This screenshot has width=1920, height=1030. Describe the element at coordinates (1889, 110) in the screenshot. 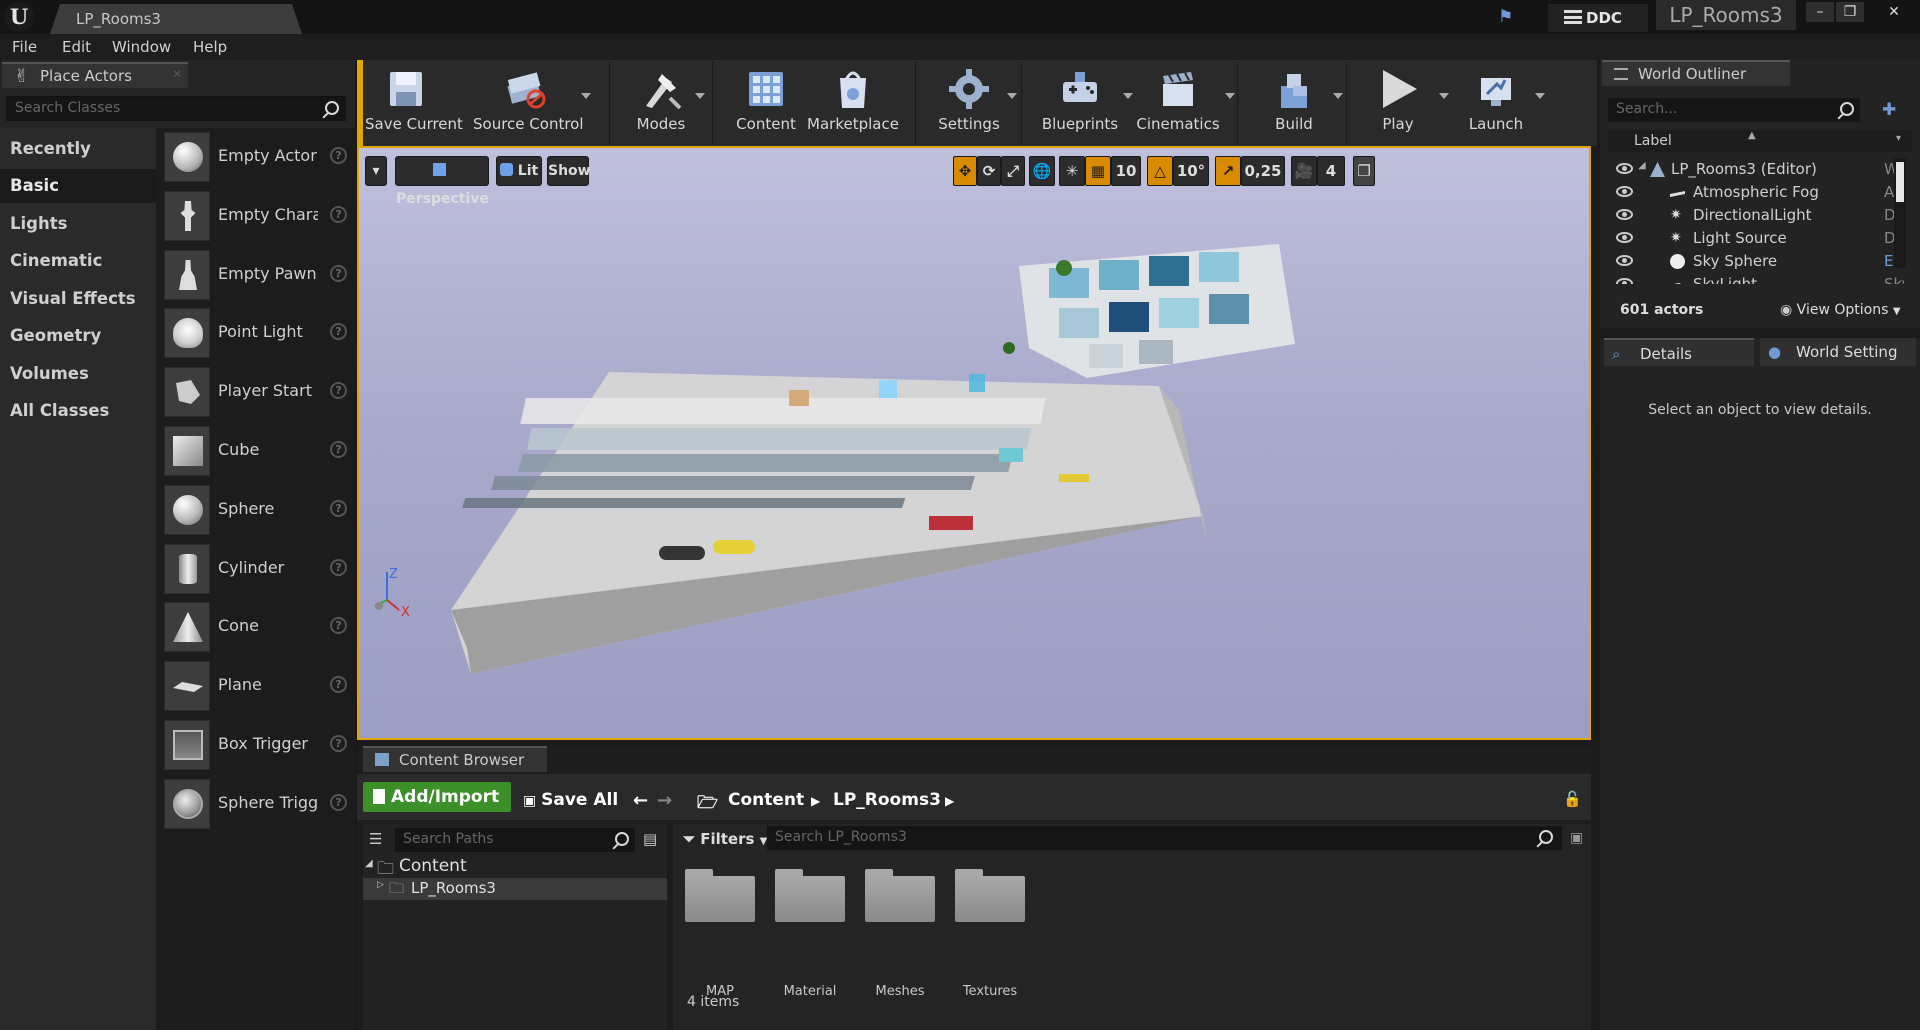

I see `add-folder-icon: ✚` at that location.